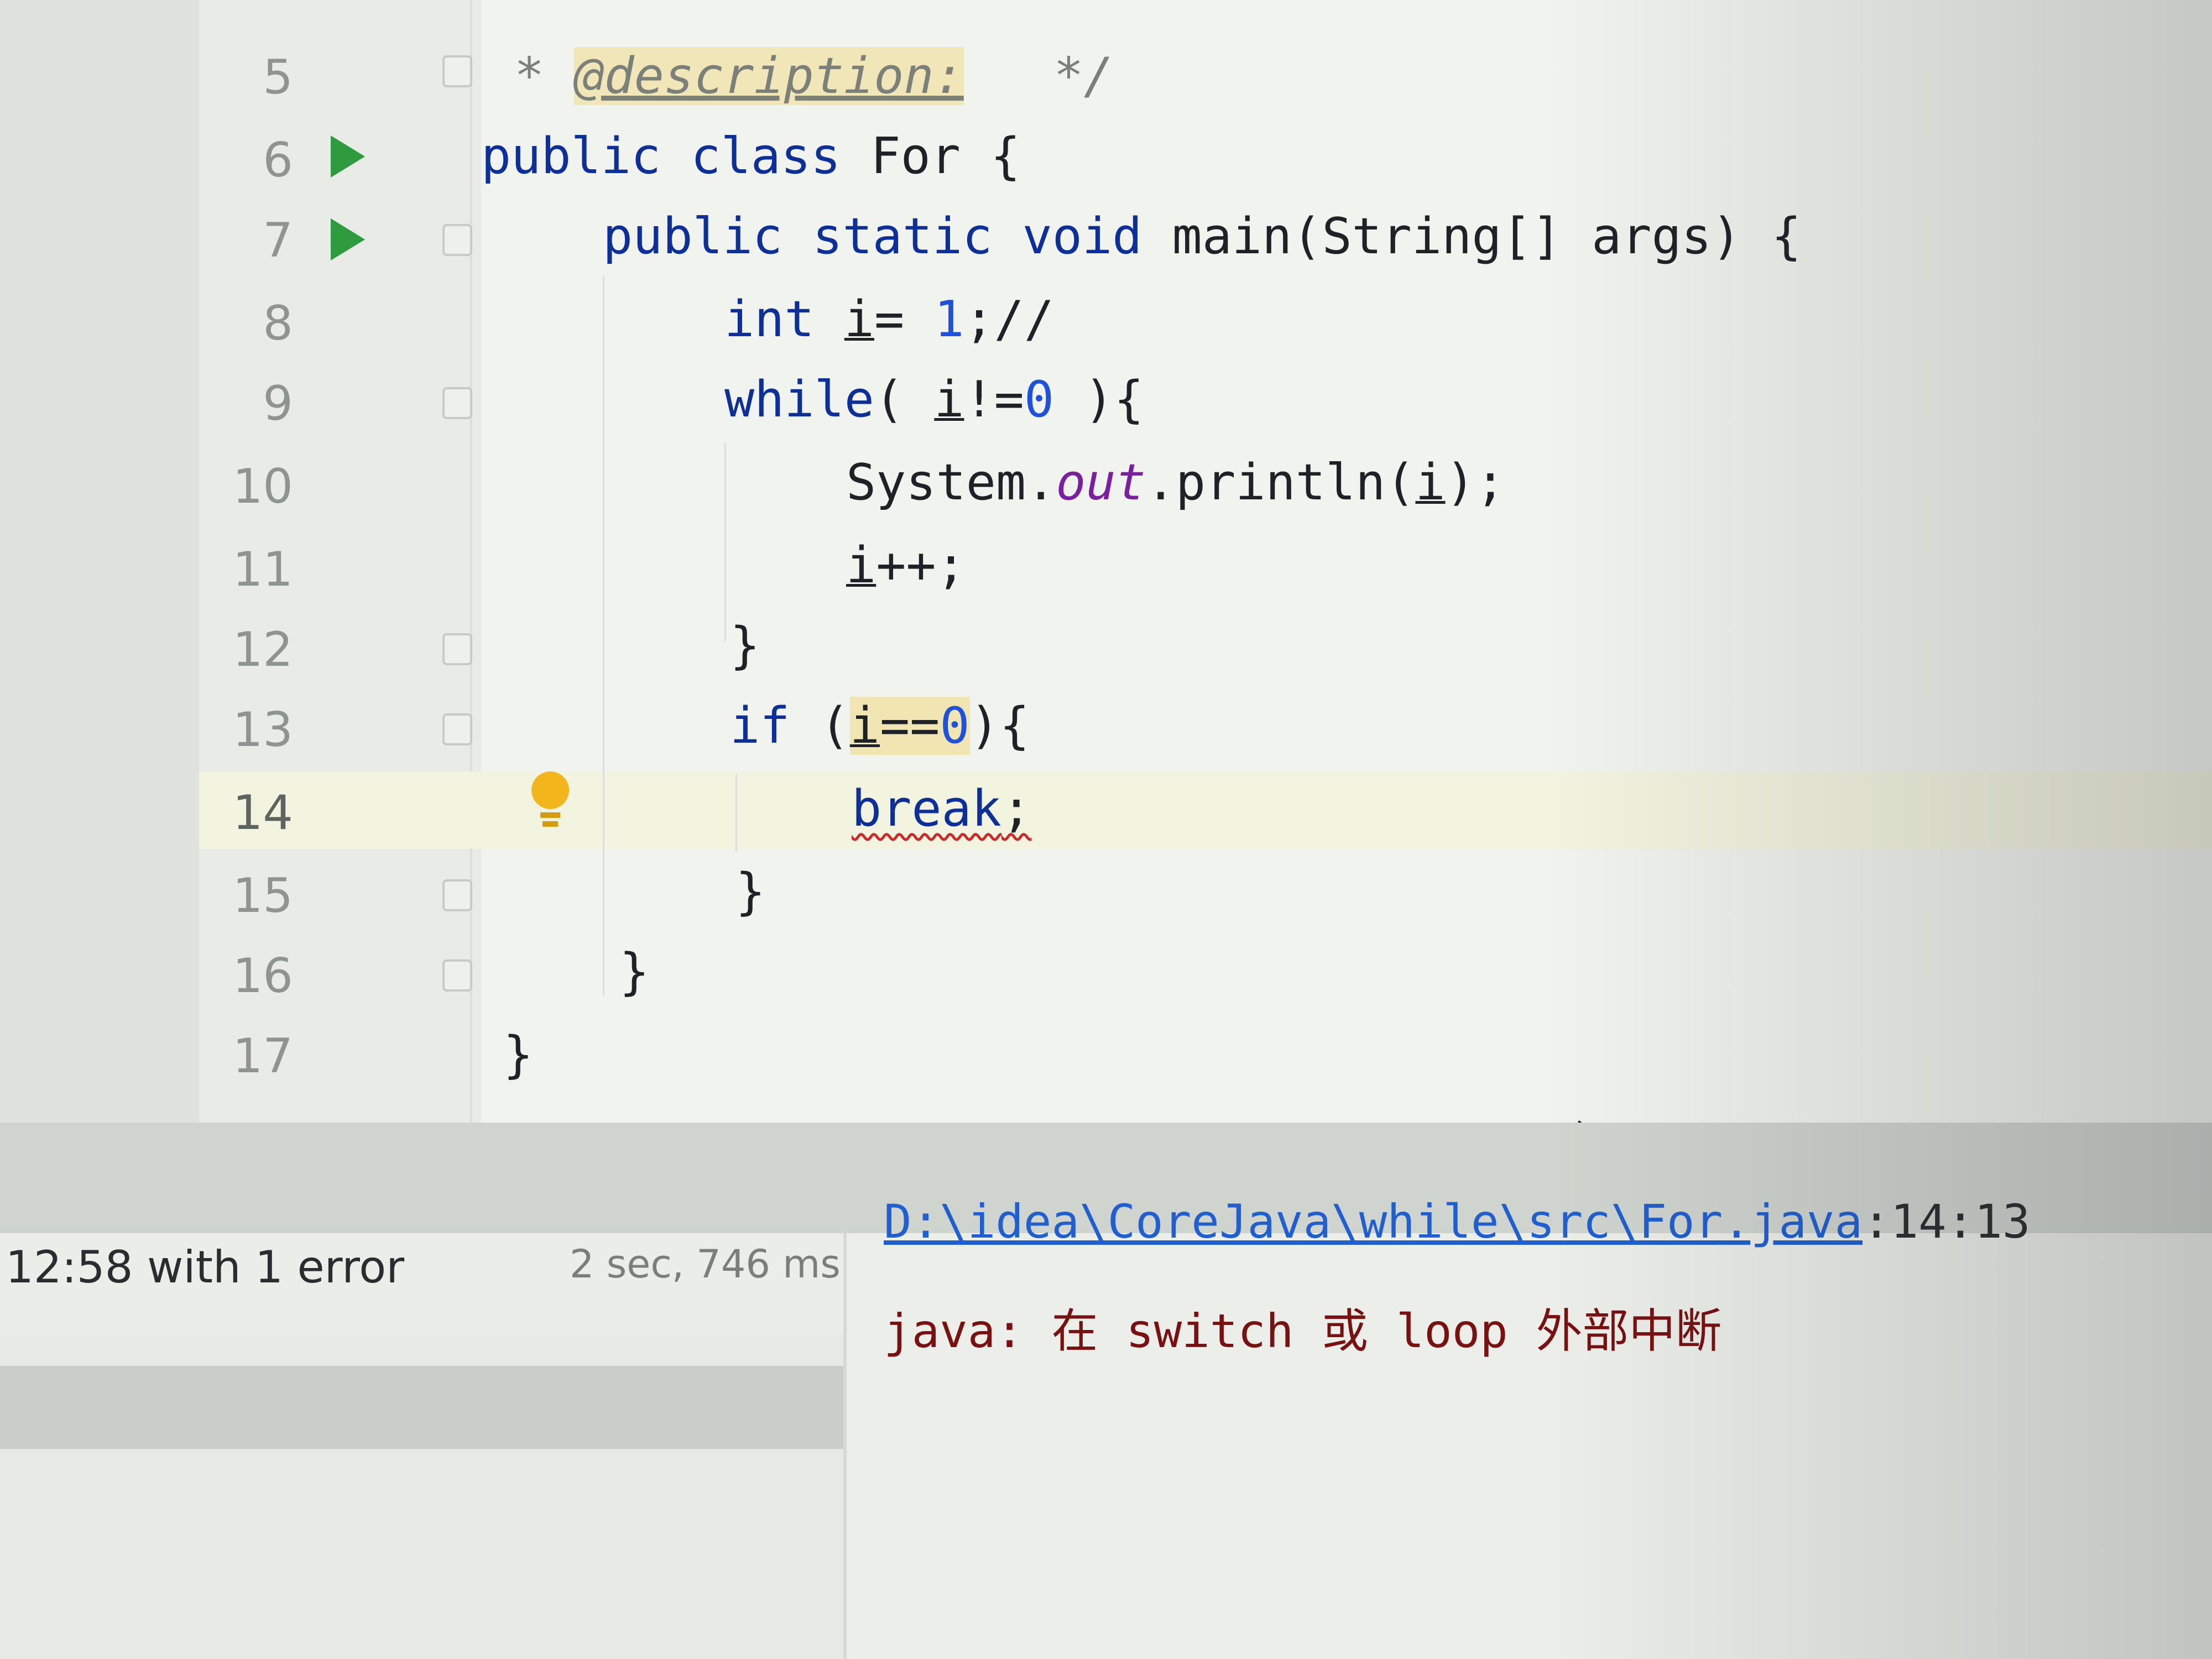 The height and width of the screenshot is (1659, 2212). What do you see at coordinates (544, 76) in the screenshot?
I see `comment-star: *` at bounding box center [544, 76].